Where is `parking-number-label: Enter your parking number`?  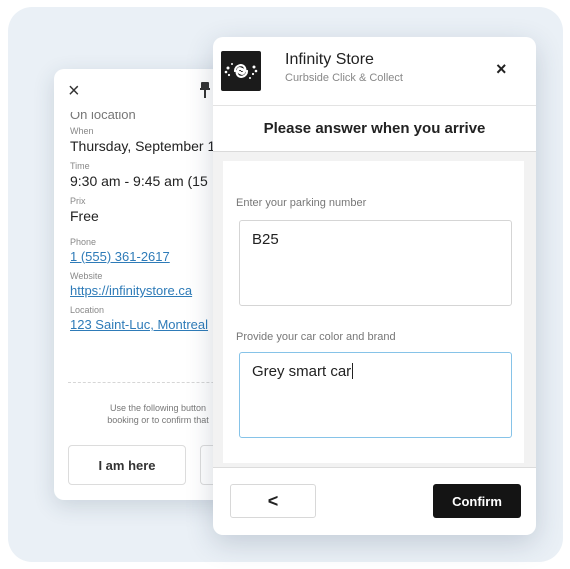
parking-number-label: Enter your parking number is located at coordinates (301, 203).